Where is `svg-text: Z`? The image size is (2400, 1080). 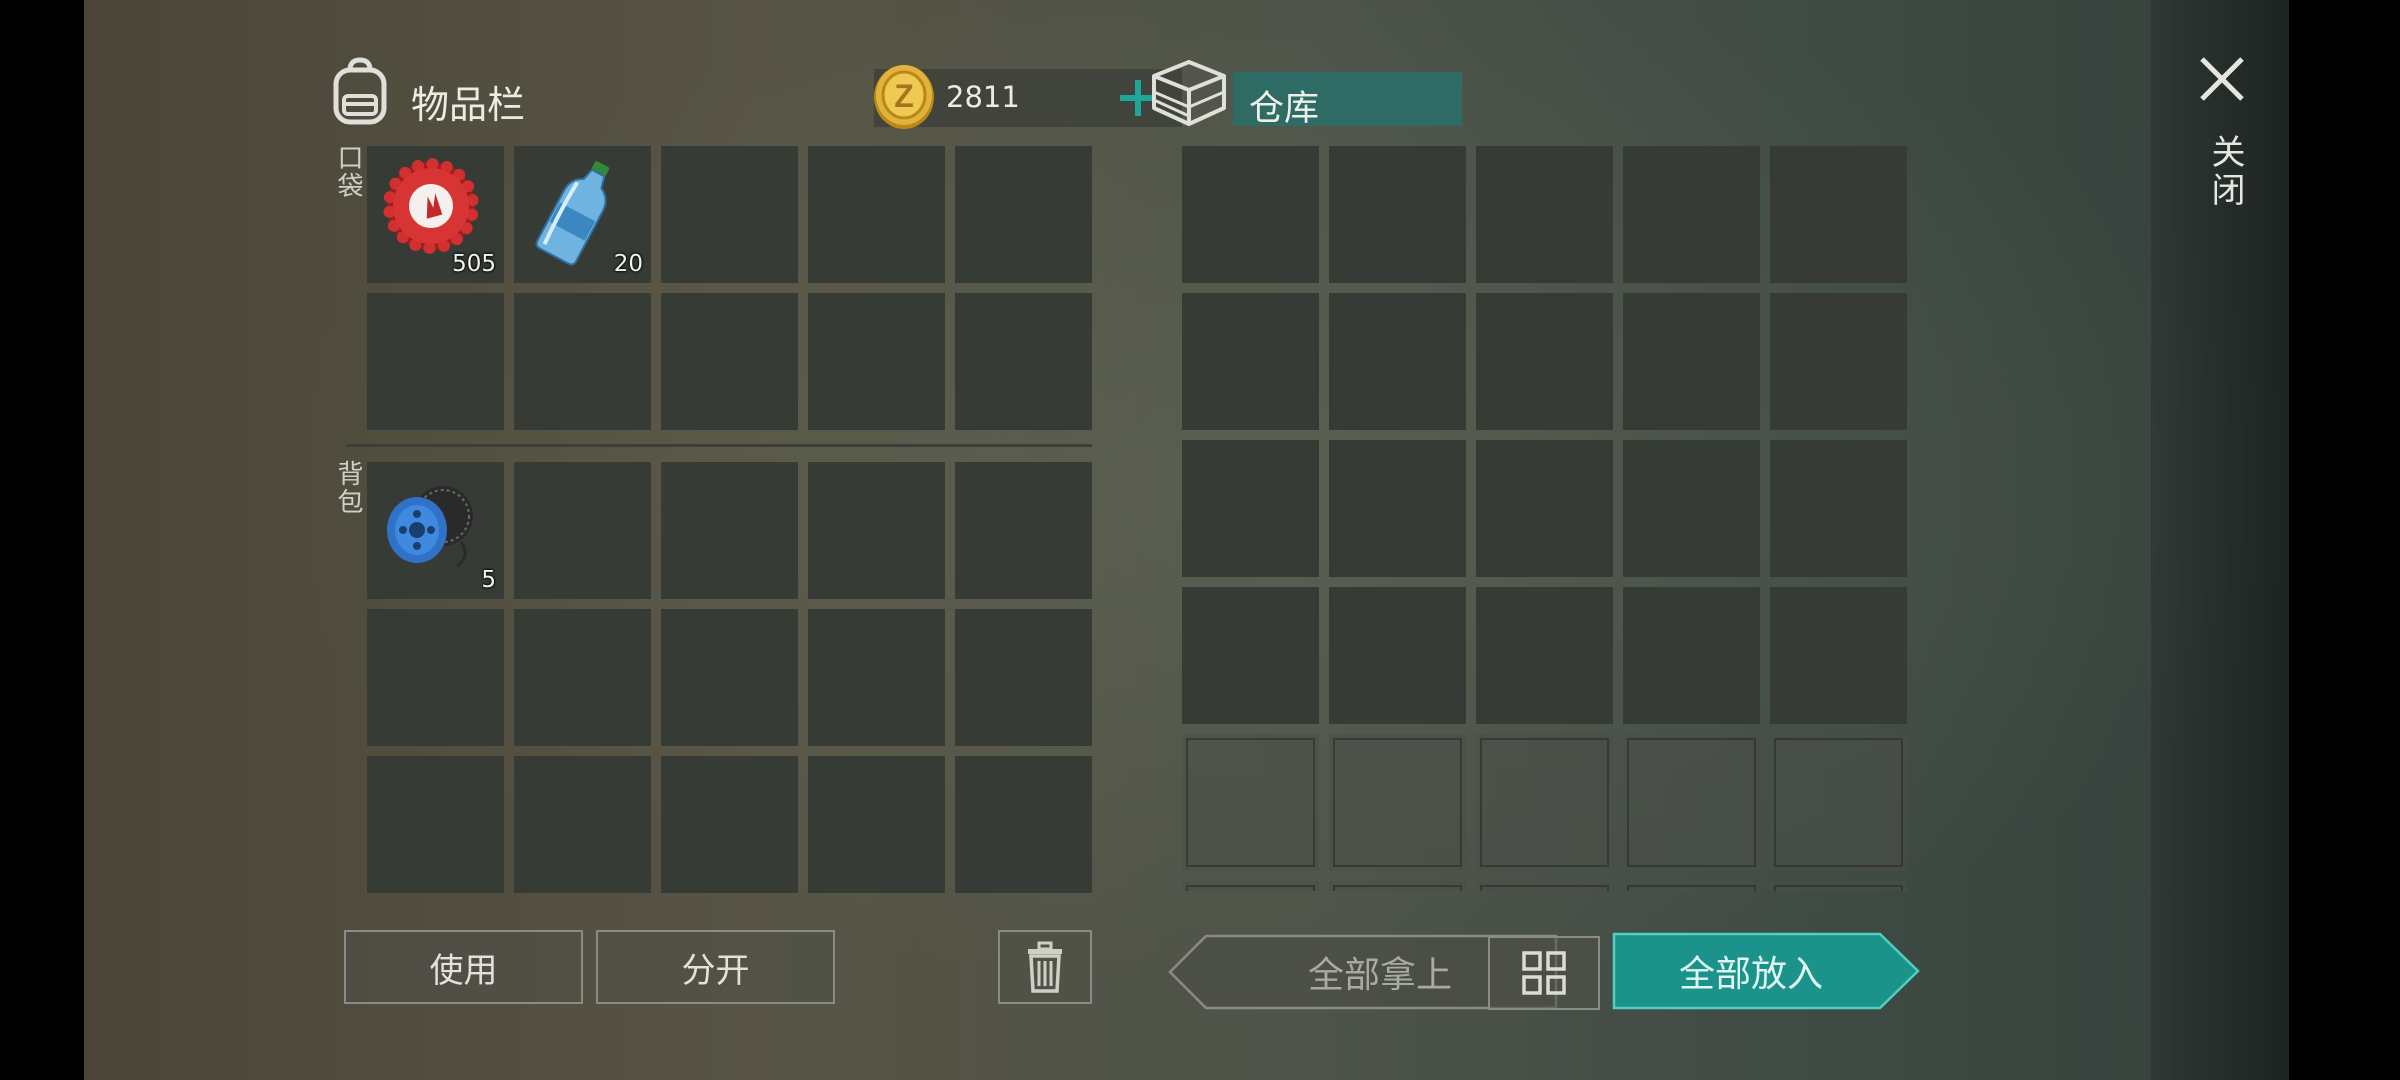
svg-text: Z is located at coordinates (904, 96).